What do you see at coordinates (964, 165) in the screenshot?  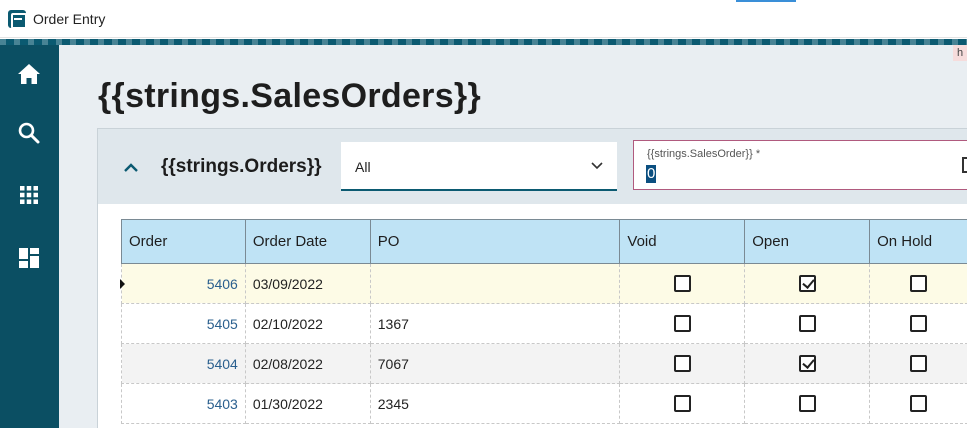 I see `lookup-icon` at bounding box center [964, 165].